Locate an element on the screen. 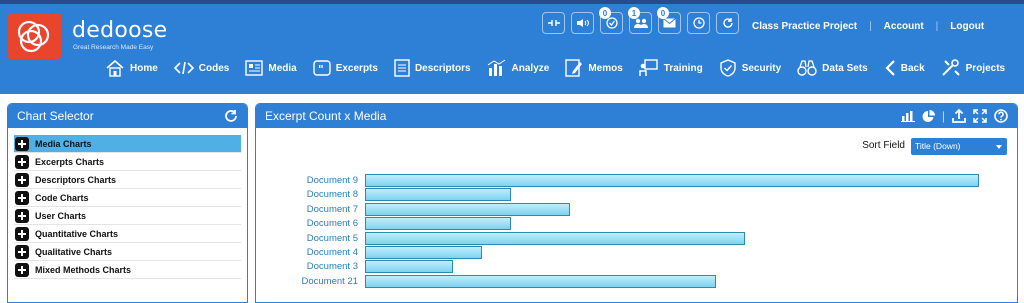 This screenshot has height=303, width=1024. logout-link: Logout is located at coordinates (967, 26).